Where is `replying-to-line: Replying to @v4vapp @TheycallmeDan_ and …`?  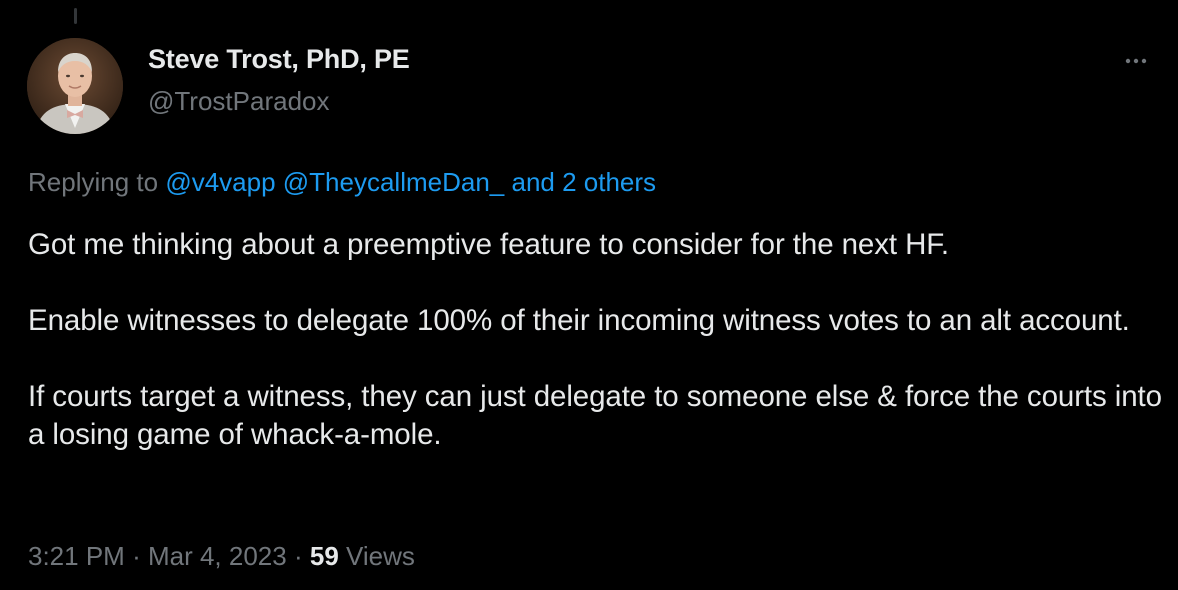
replying-to-line: Replying to @v4vapp @TheycallmeDan_ and … is located at coordinates (342, 182).